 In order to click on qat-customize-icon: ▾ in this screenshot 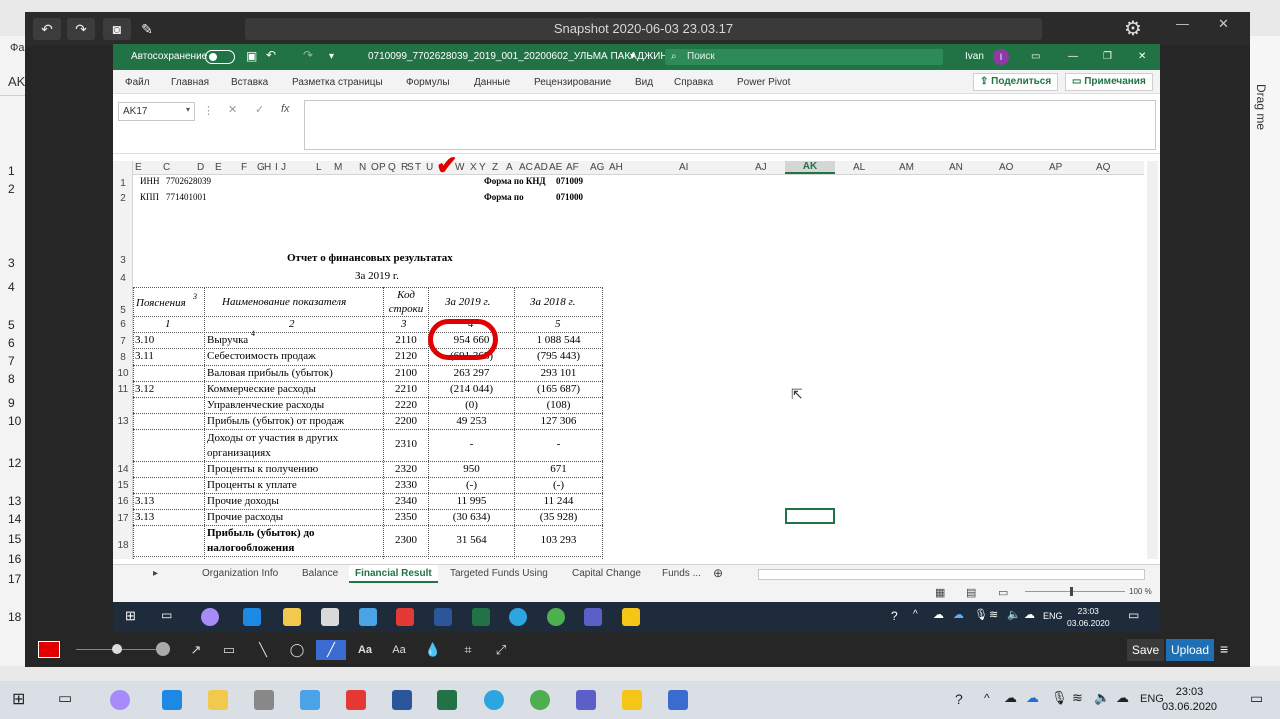, I will do `click(331, 56)`.